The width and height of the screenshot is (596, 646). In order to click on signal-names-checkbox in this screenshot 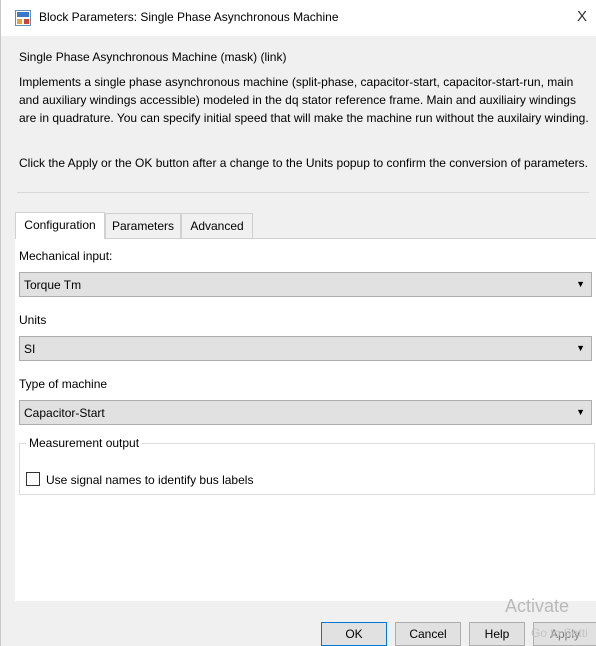, I will do `click(33, 479)`.